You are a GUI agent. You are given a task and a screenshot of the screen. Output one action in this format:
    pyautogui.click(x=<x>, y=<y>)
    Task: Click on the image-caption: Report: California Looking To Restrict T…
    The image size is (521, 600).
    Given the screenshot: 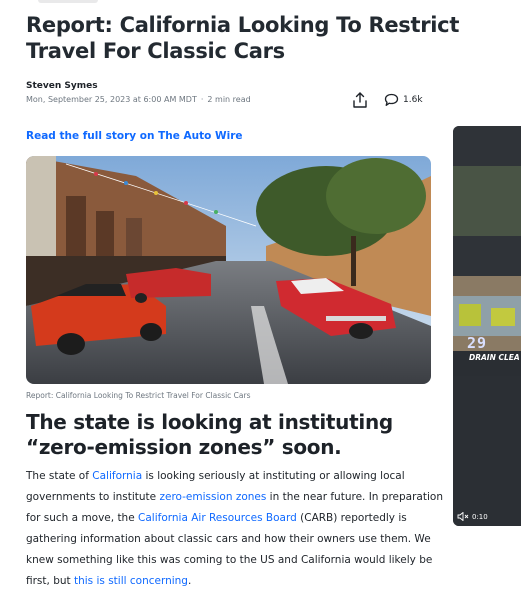 What is the action you would take?
    pyautogui.click(x=138, y=395)
    